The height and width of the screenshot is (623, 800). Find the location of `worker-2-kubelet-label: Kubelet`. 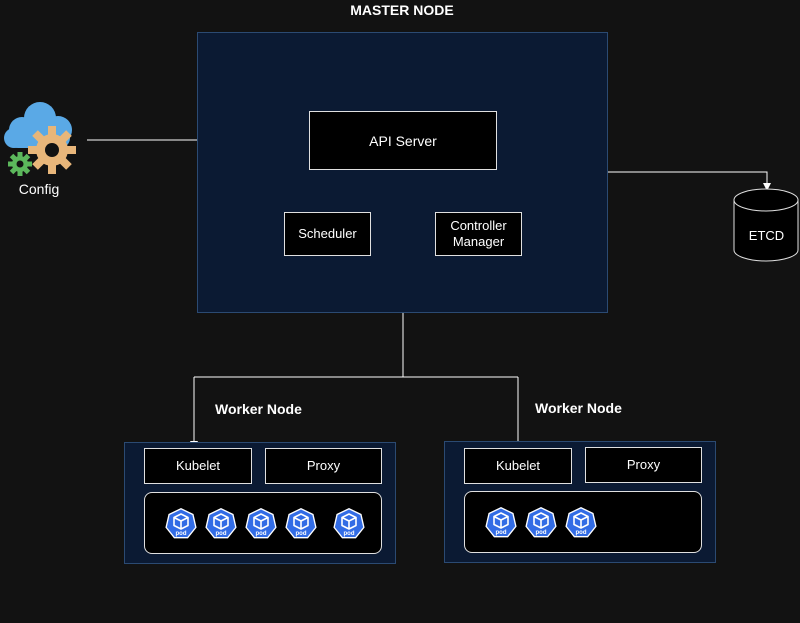

worker-2-kubelet-label: Kubelet is located at coordinates (518, 465).